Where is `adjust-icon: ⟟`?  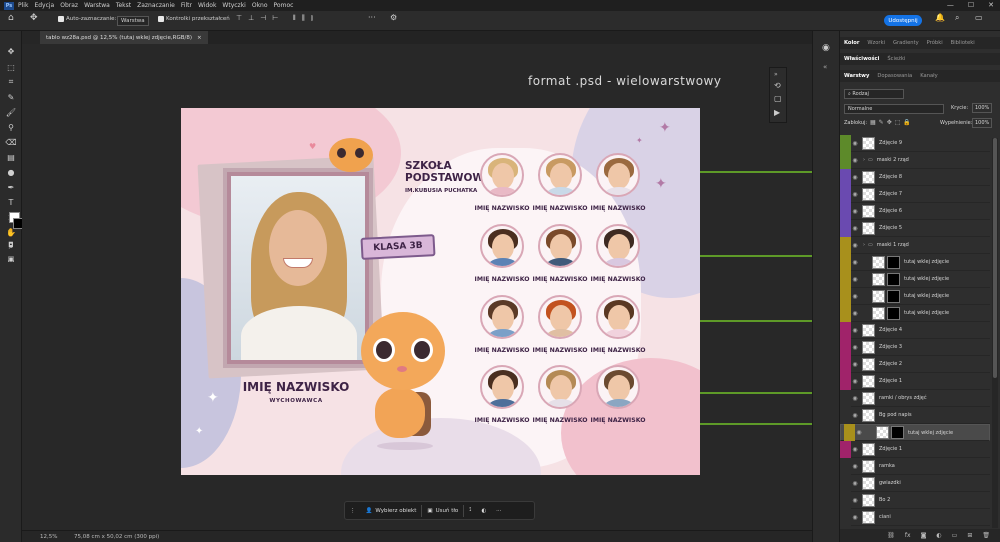
adjust-icon: ⟟ is located at coordinates (470, 510).